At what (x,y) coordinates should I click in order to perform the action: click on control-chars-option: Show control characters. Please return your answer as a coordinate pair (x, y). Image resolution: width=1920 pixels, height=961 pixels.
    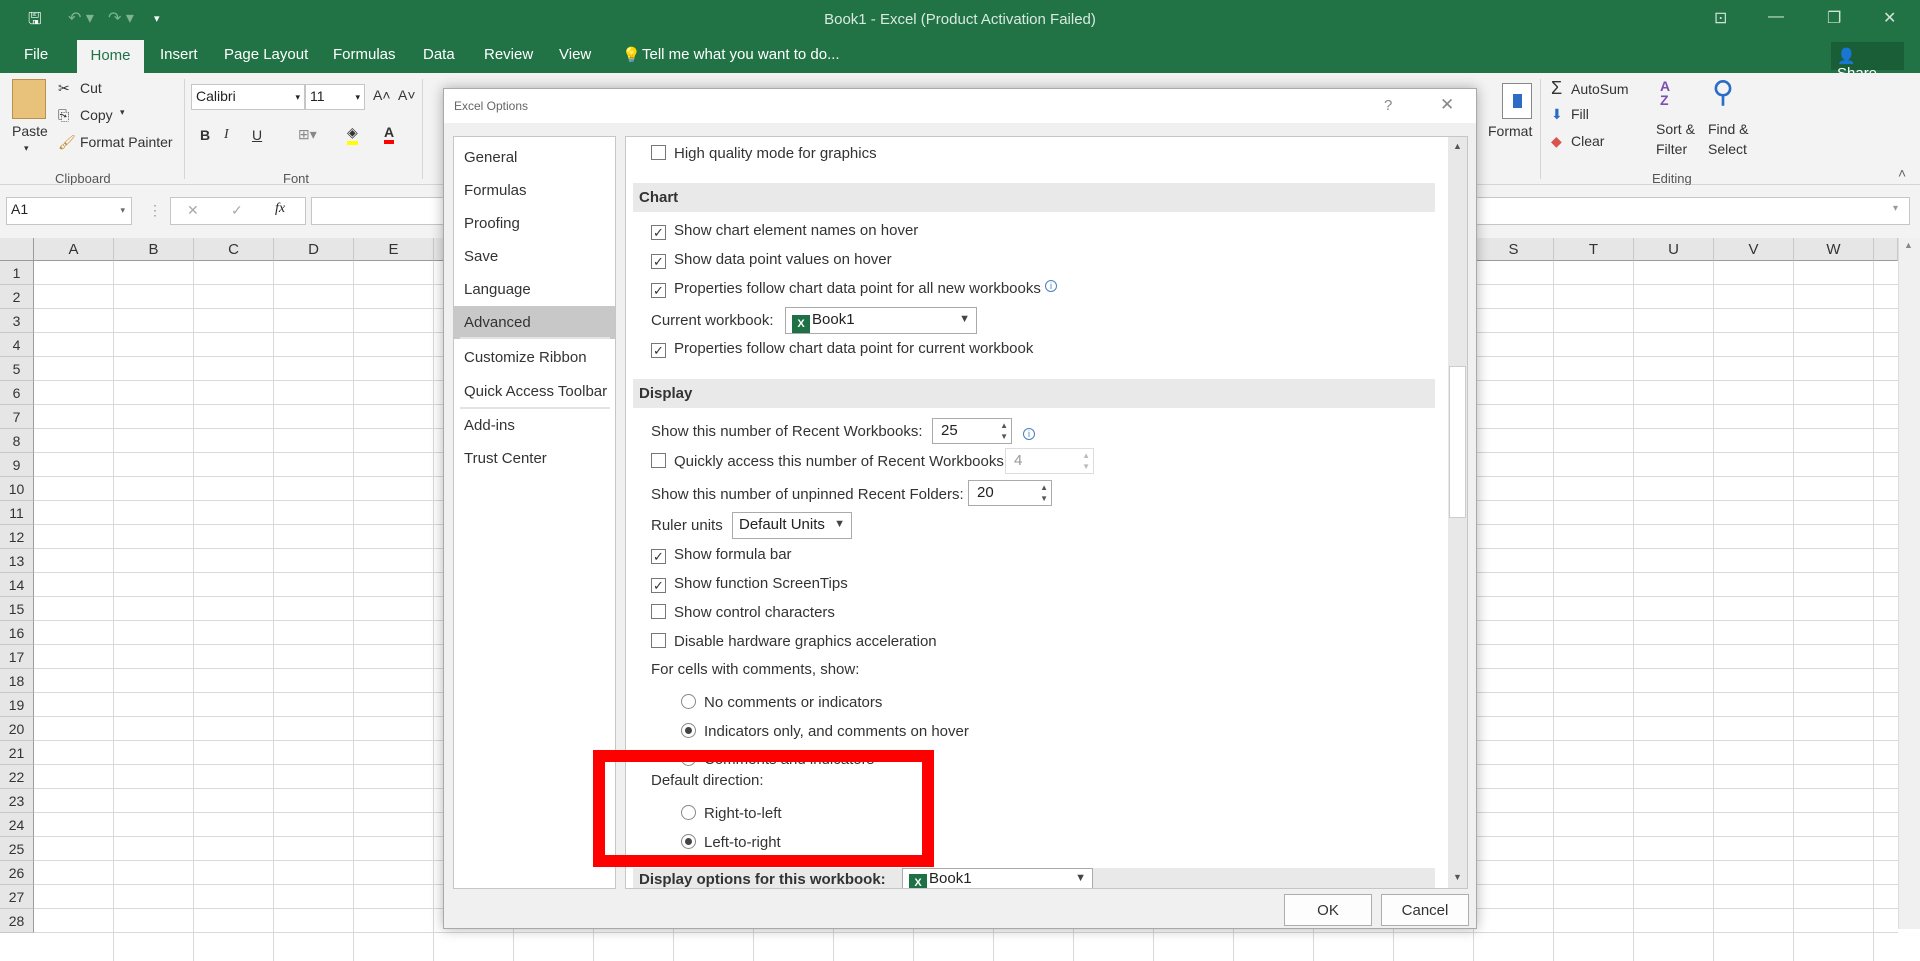
    Looking at the image, I should click on (743, 612).